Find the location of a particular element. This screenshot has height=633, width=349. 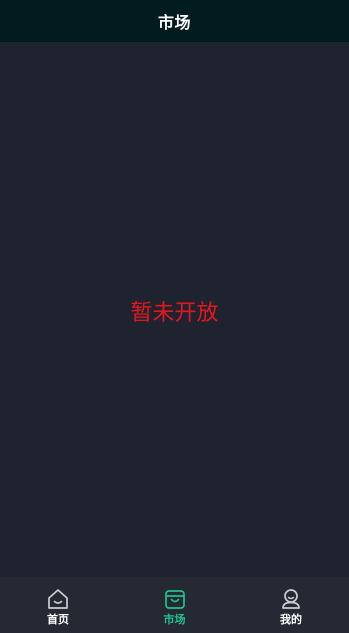

page-title: 市场 is located at coordinates (174, 22).